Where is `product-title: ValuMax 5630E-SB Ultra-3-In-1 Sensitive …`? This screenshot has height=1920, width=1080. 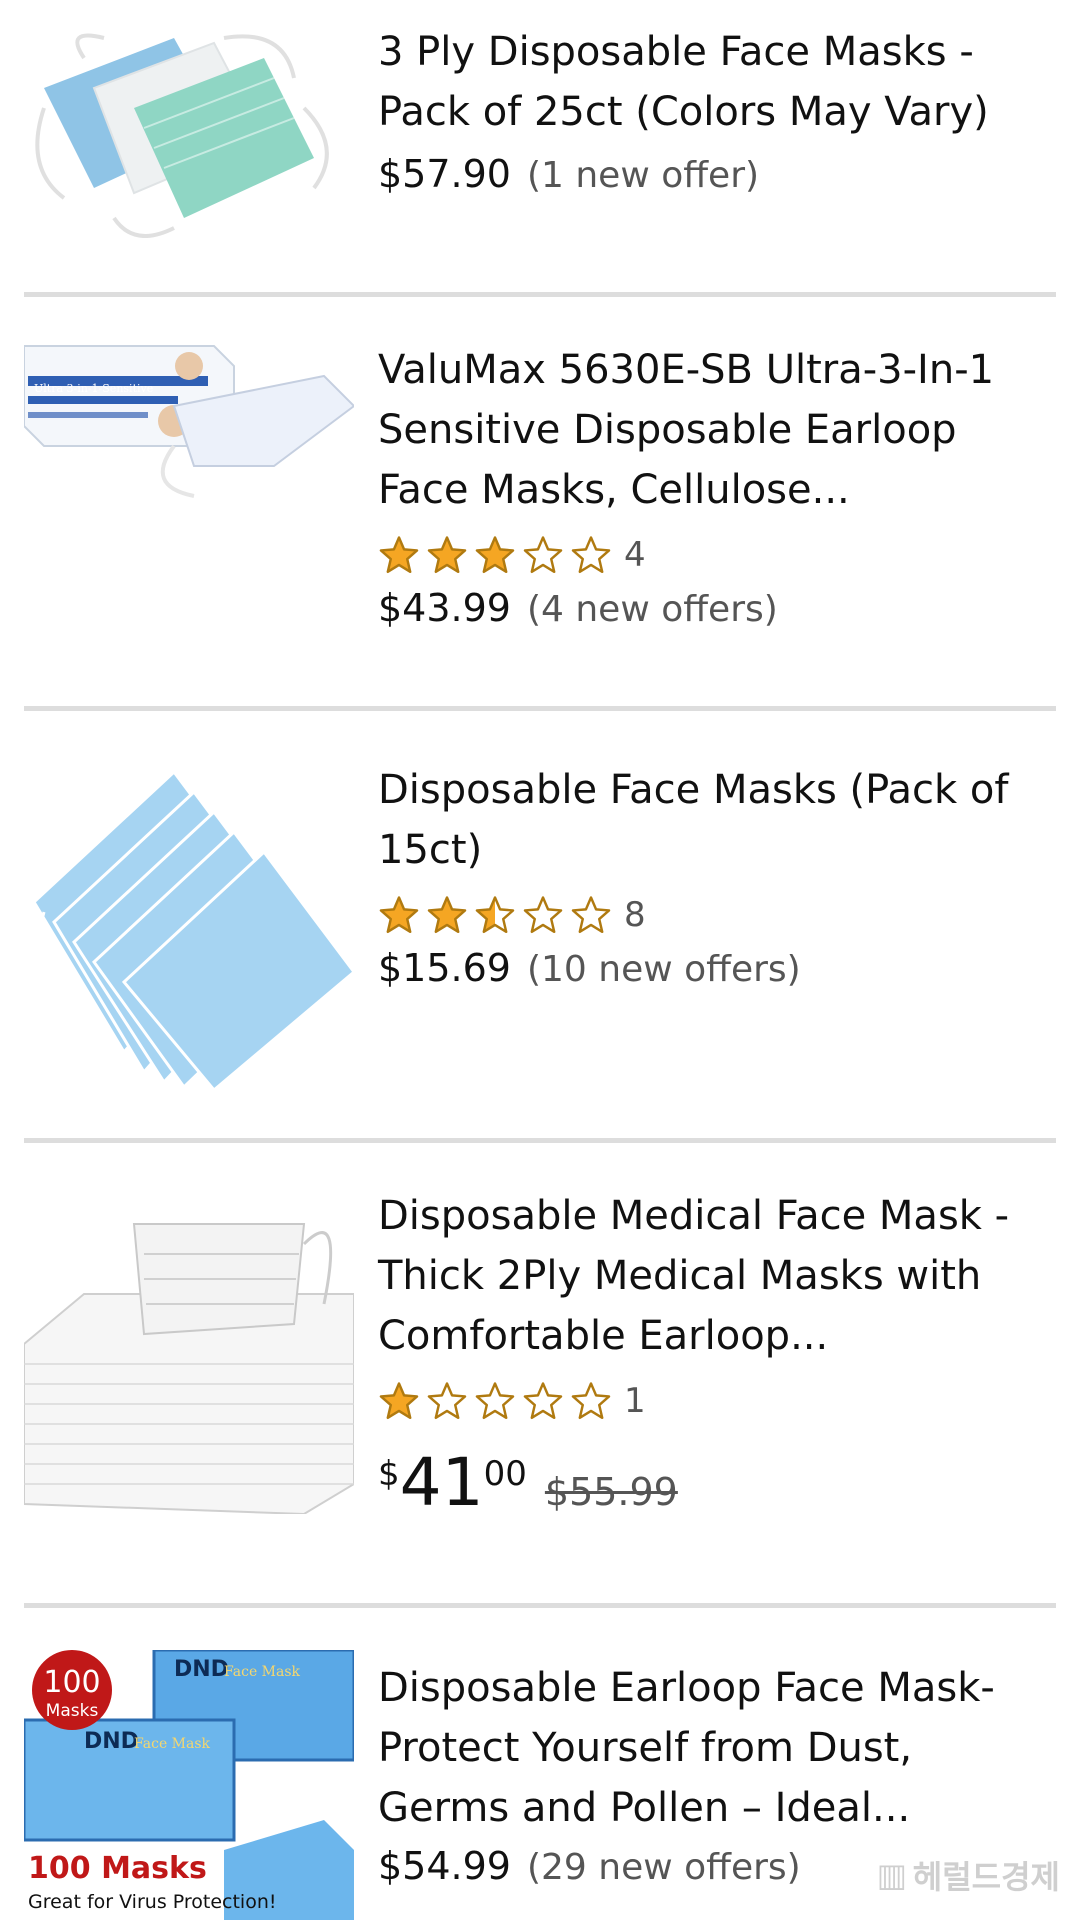 product-title: ValuMax 5630E-SB Ultra-3-In-1 Sensitive … is located at coordinates (703, 430).